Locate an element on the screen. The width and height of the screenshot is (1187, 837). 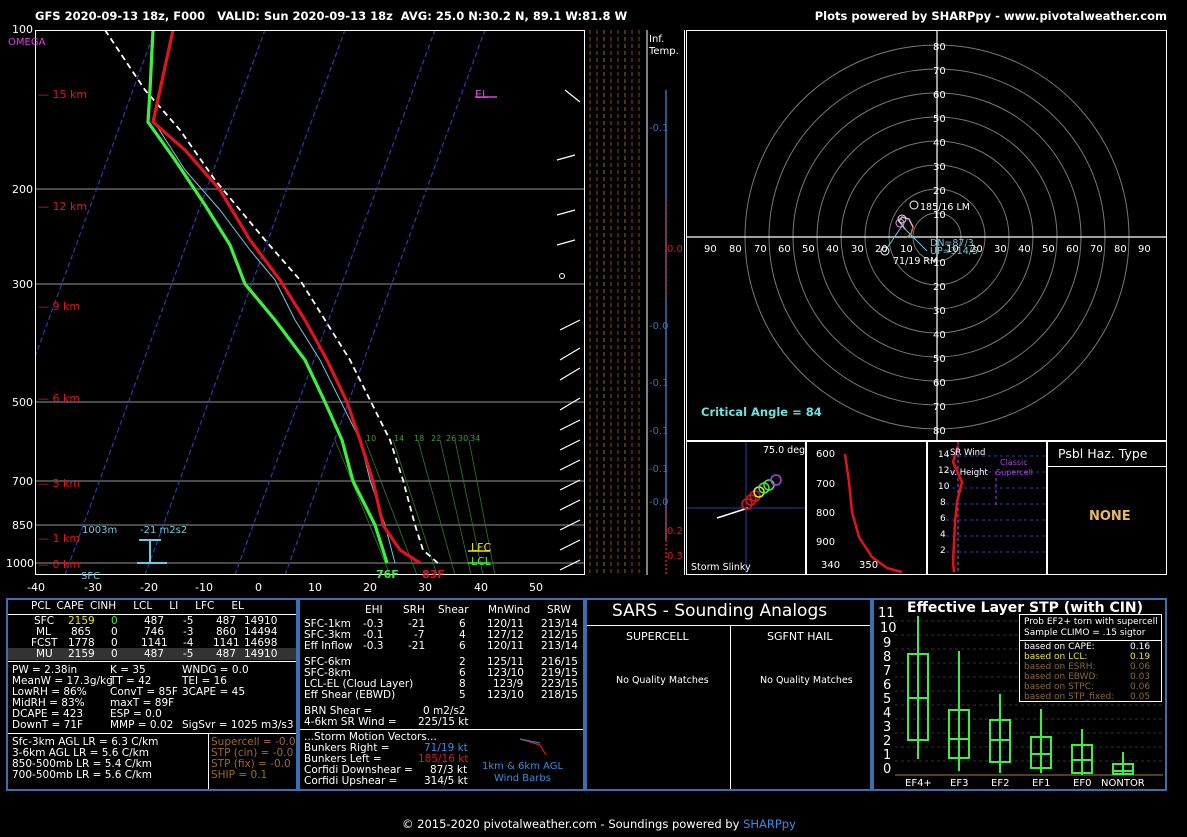
theta-y-label: 800 is located at coordinates (826, 513).